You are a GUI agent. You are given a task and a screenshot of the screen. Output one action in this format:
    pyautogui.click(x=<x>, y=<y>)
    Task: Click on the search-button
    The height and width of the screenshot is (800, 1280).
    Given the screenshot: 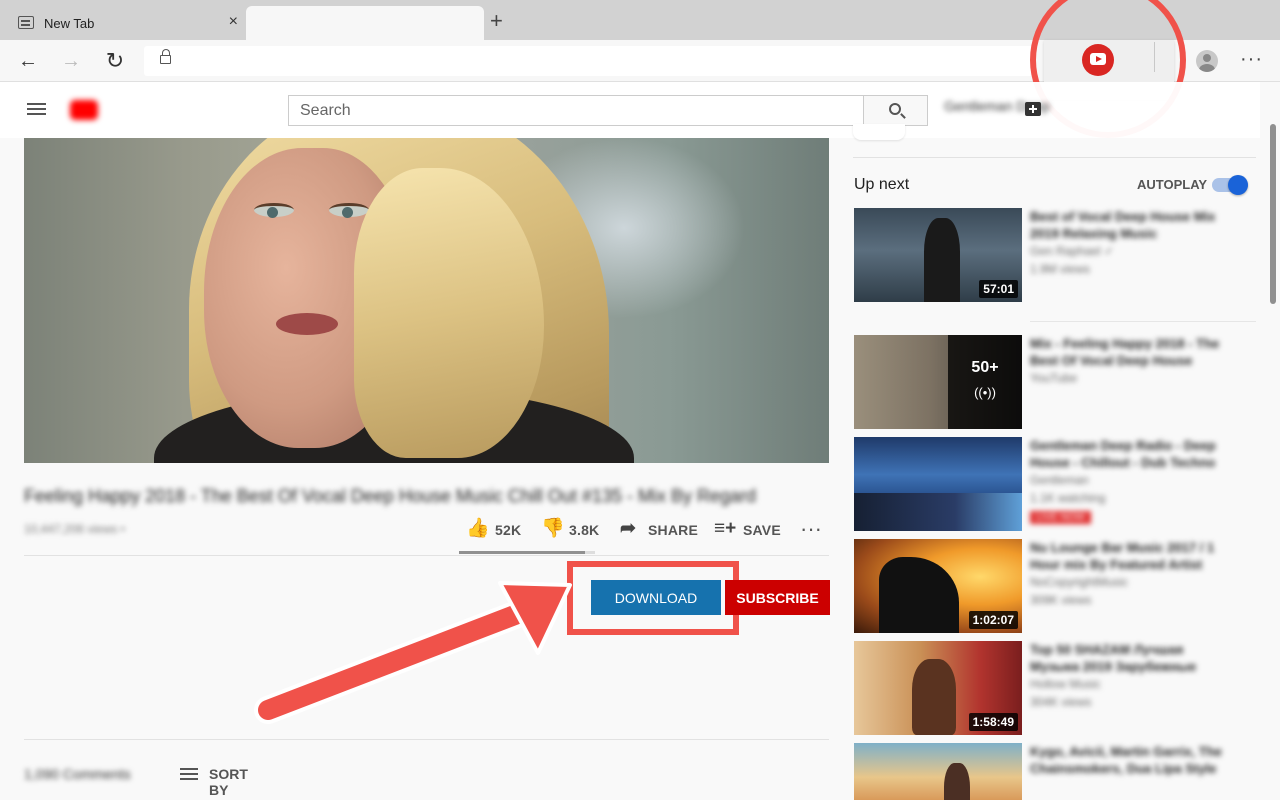 What is the action you would take?
    pyautogui.click(x=895, y=110)
    